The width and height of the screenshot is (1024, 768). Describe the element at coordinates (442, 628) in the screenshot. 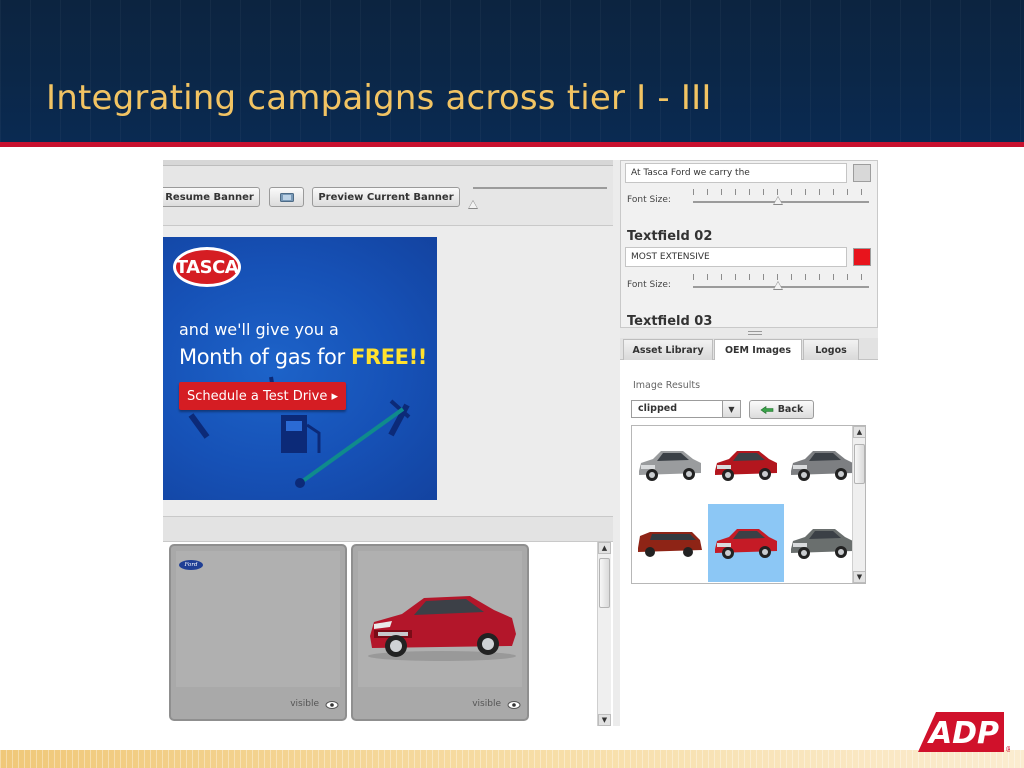

I see `red-sedan-image` at that location.